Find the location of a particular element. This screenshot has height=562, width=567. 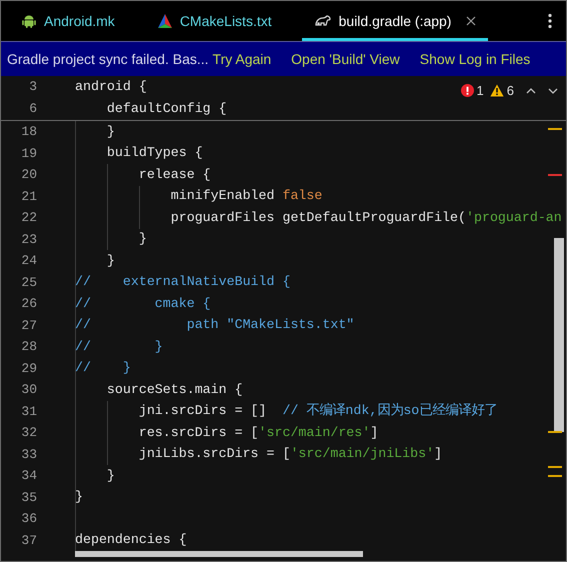

chevron-up-icon is located at coordinates (531, 91).